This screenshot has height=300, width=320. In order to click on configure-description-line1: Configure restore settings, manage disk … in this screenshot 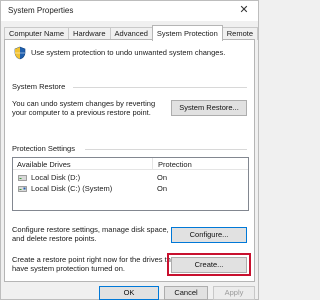, I will do `click(90, 229)`.